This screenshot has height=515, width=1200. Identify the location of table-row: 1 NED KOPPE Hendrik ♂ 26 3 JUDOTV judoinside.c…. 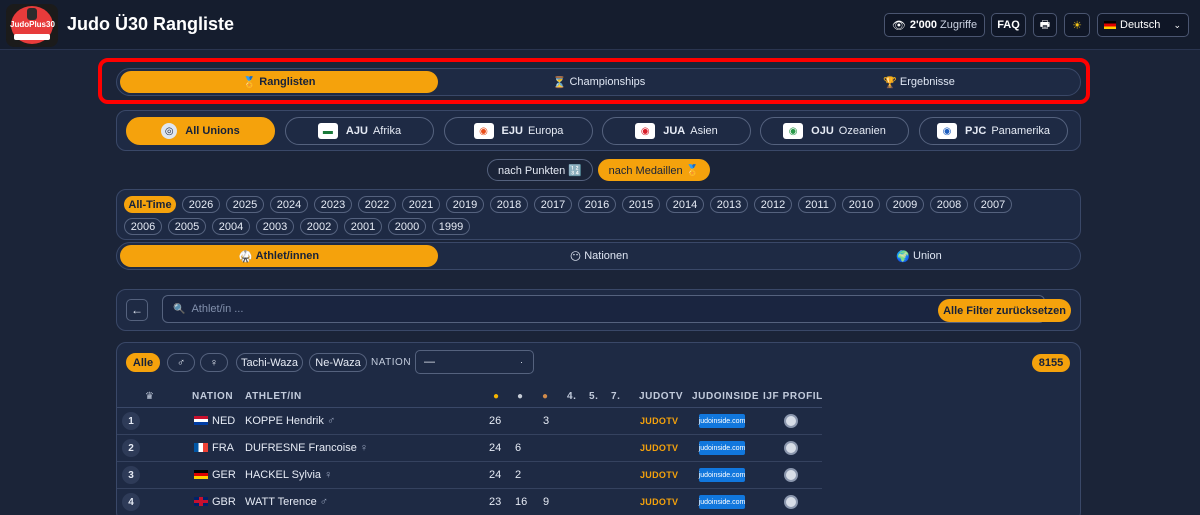
(469, 421).